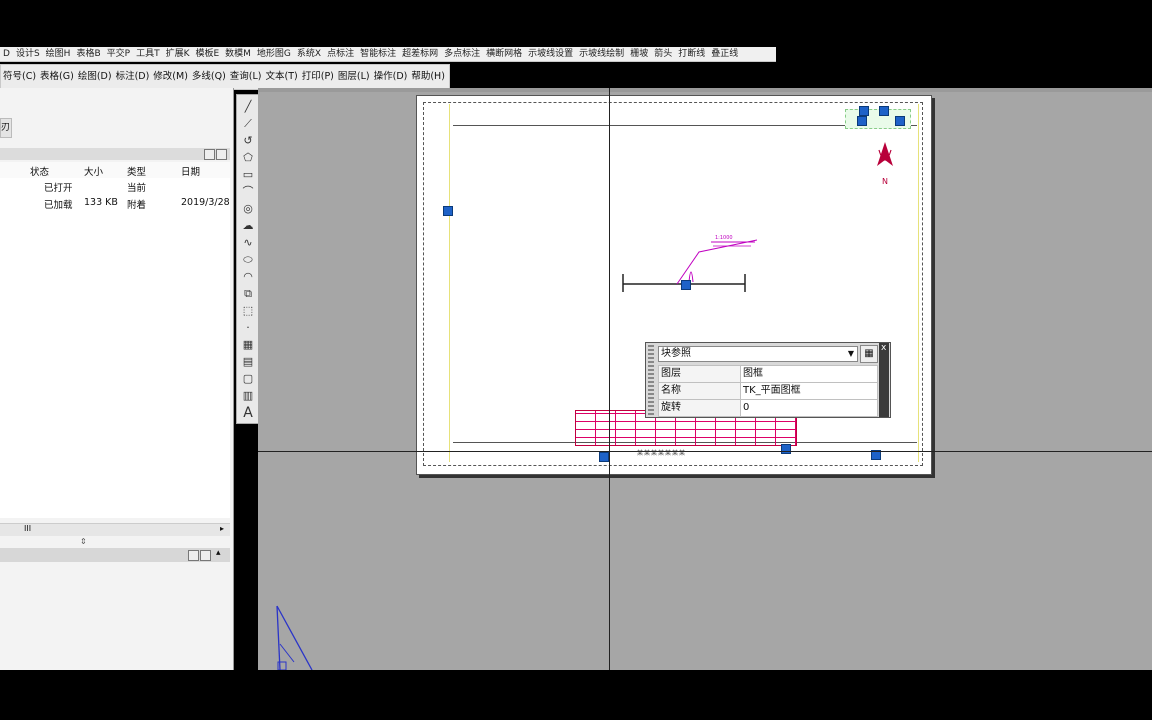 This screenshot has height=720, width=1152. Describe the element at coordinates (133, 77) in the screenshot. I see `menu-item: 标注(D)` at that location.